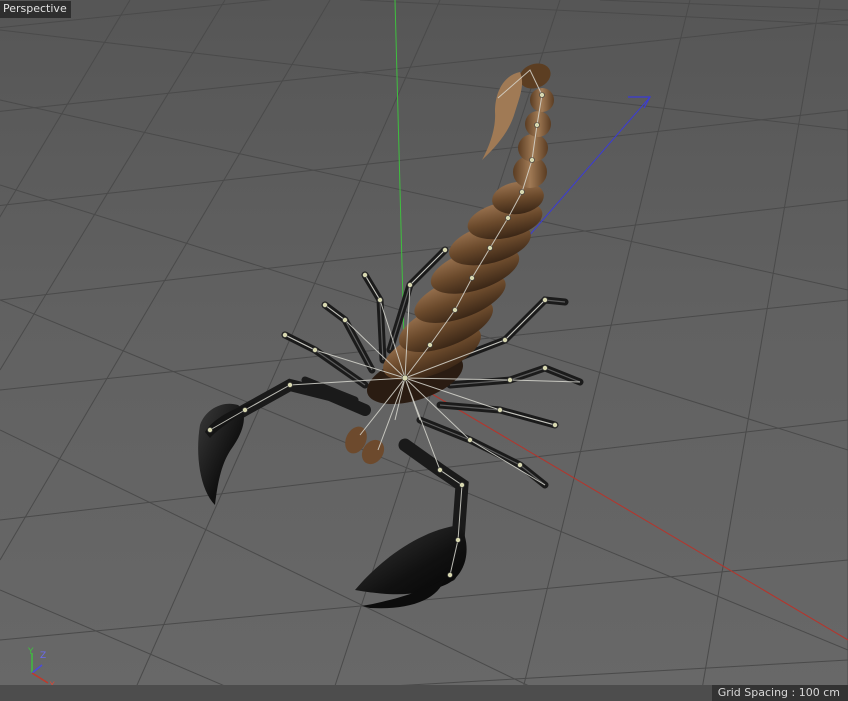 The image size is (848, 701). What do you see at coordinates (518, 125) in the screenshot?
I see `scorpion-tail` at bounding box center [518, 125].